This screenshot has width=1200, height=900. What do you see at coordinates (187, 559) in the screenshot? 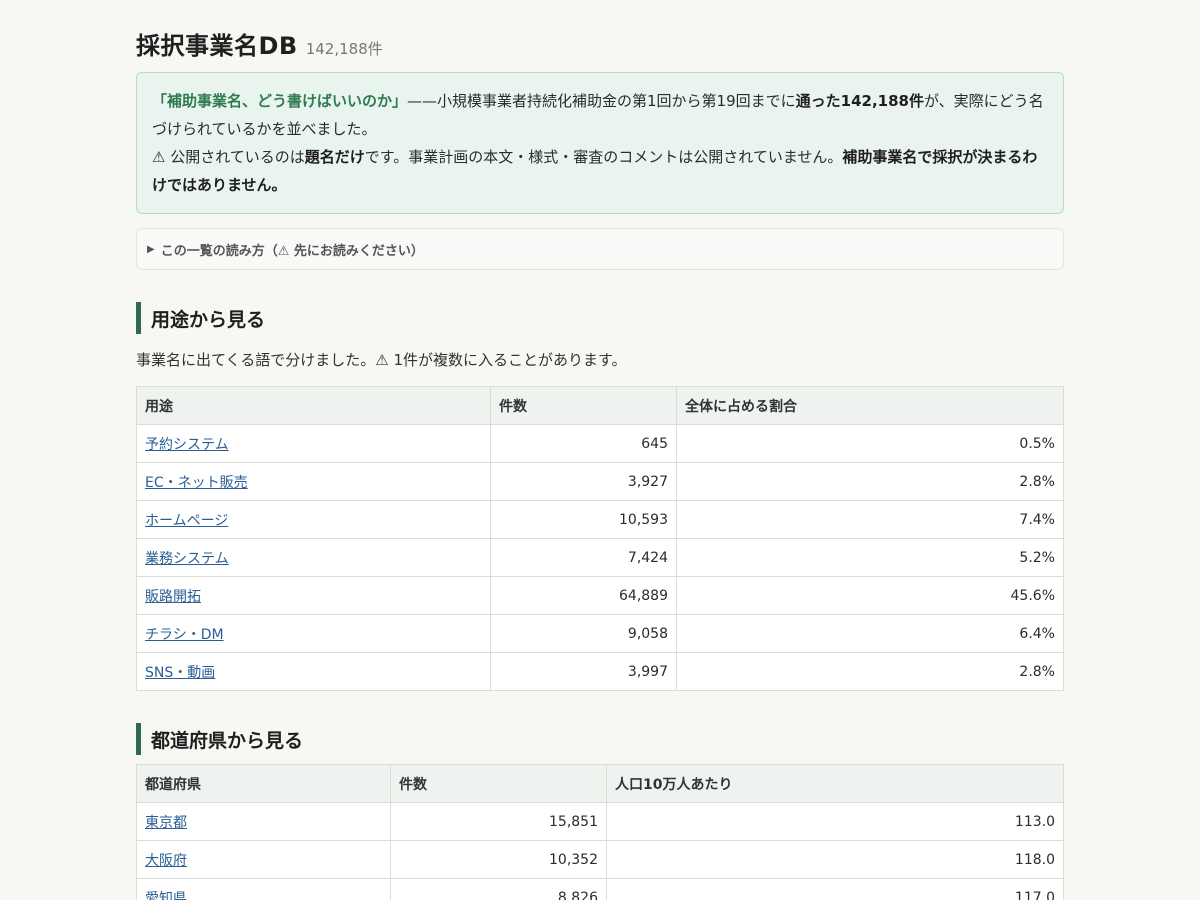
I see `usage-link: 業務システム` at bounding box center [187, 559].